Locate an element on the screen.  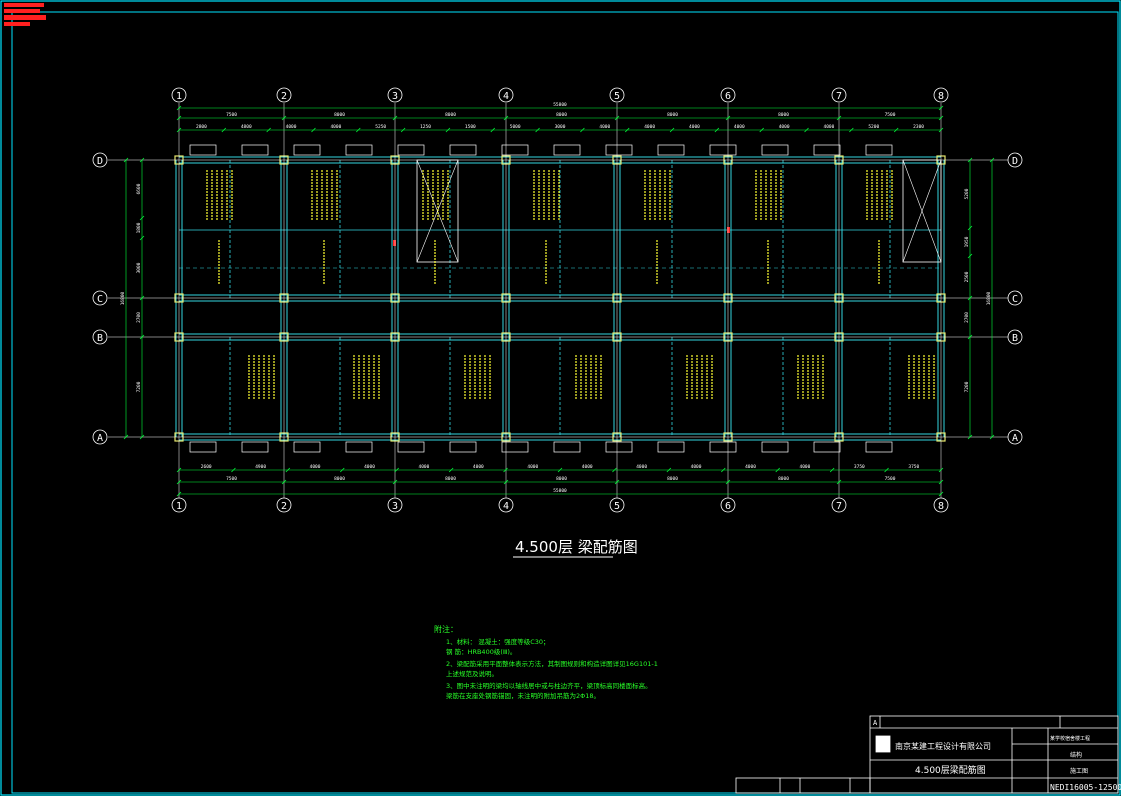
axis-label: 3 is located at coordinates (395, 96).